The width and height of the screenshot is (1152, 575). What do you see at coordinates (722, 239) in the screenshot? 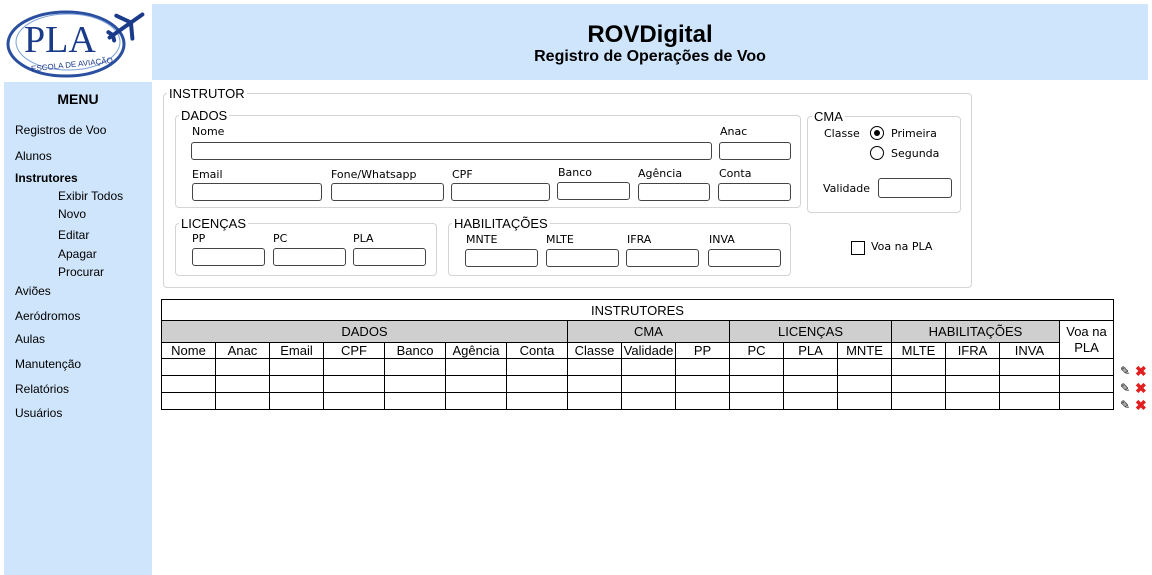
I see `inva-label: INVA` at bounding box center [722, 239].